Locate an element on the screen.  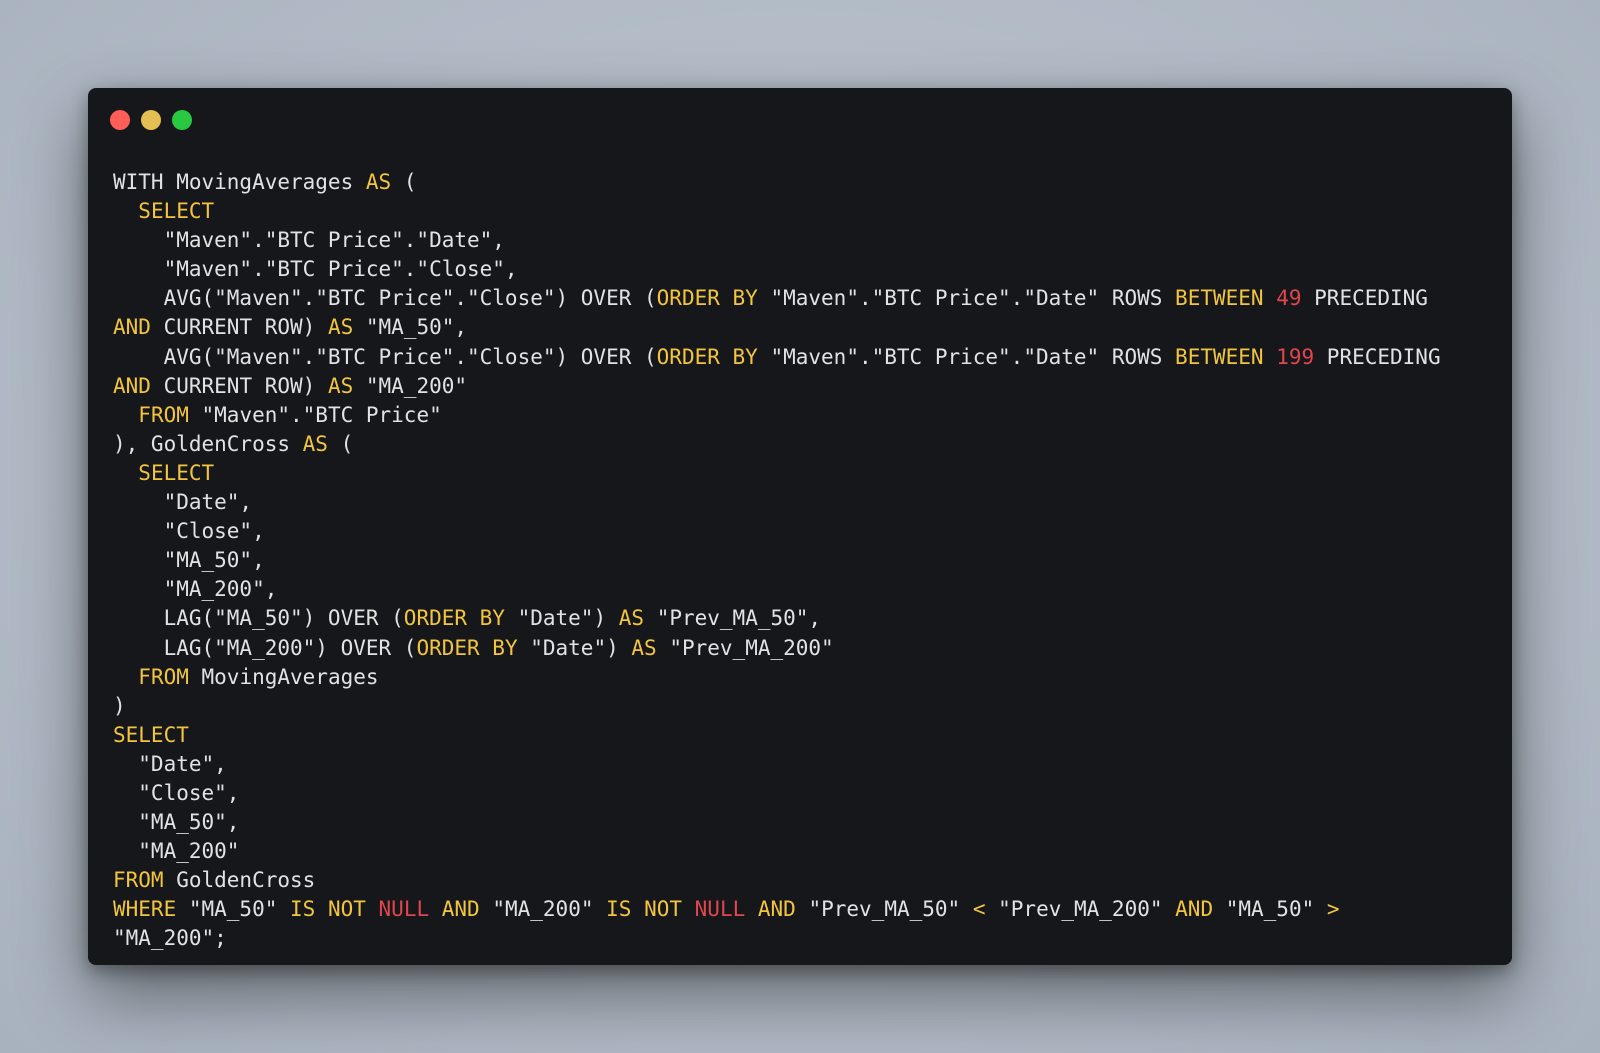
sql-text: "MA_200", is located at coordinates (195, 589).